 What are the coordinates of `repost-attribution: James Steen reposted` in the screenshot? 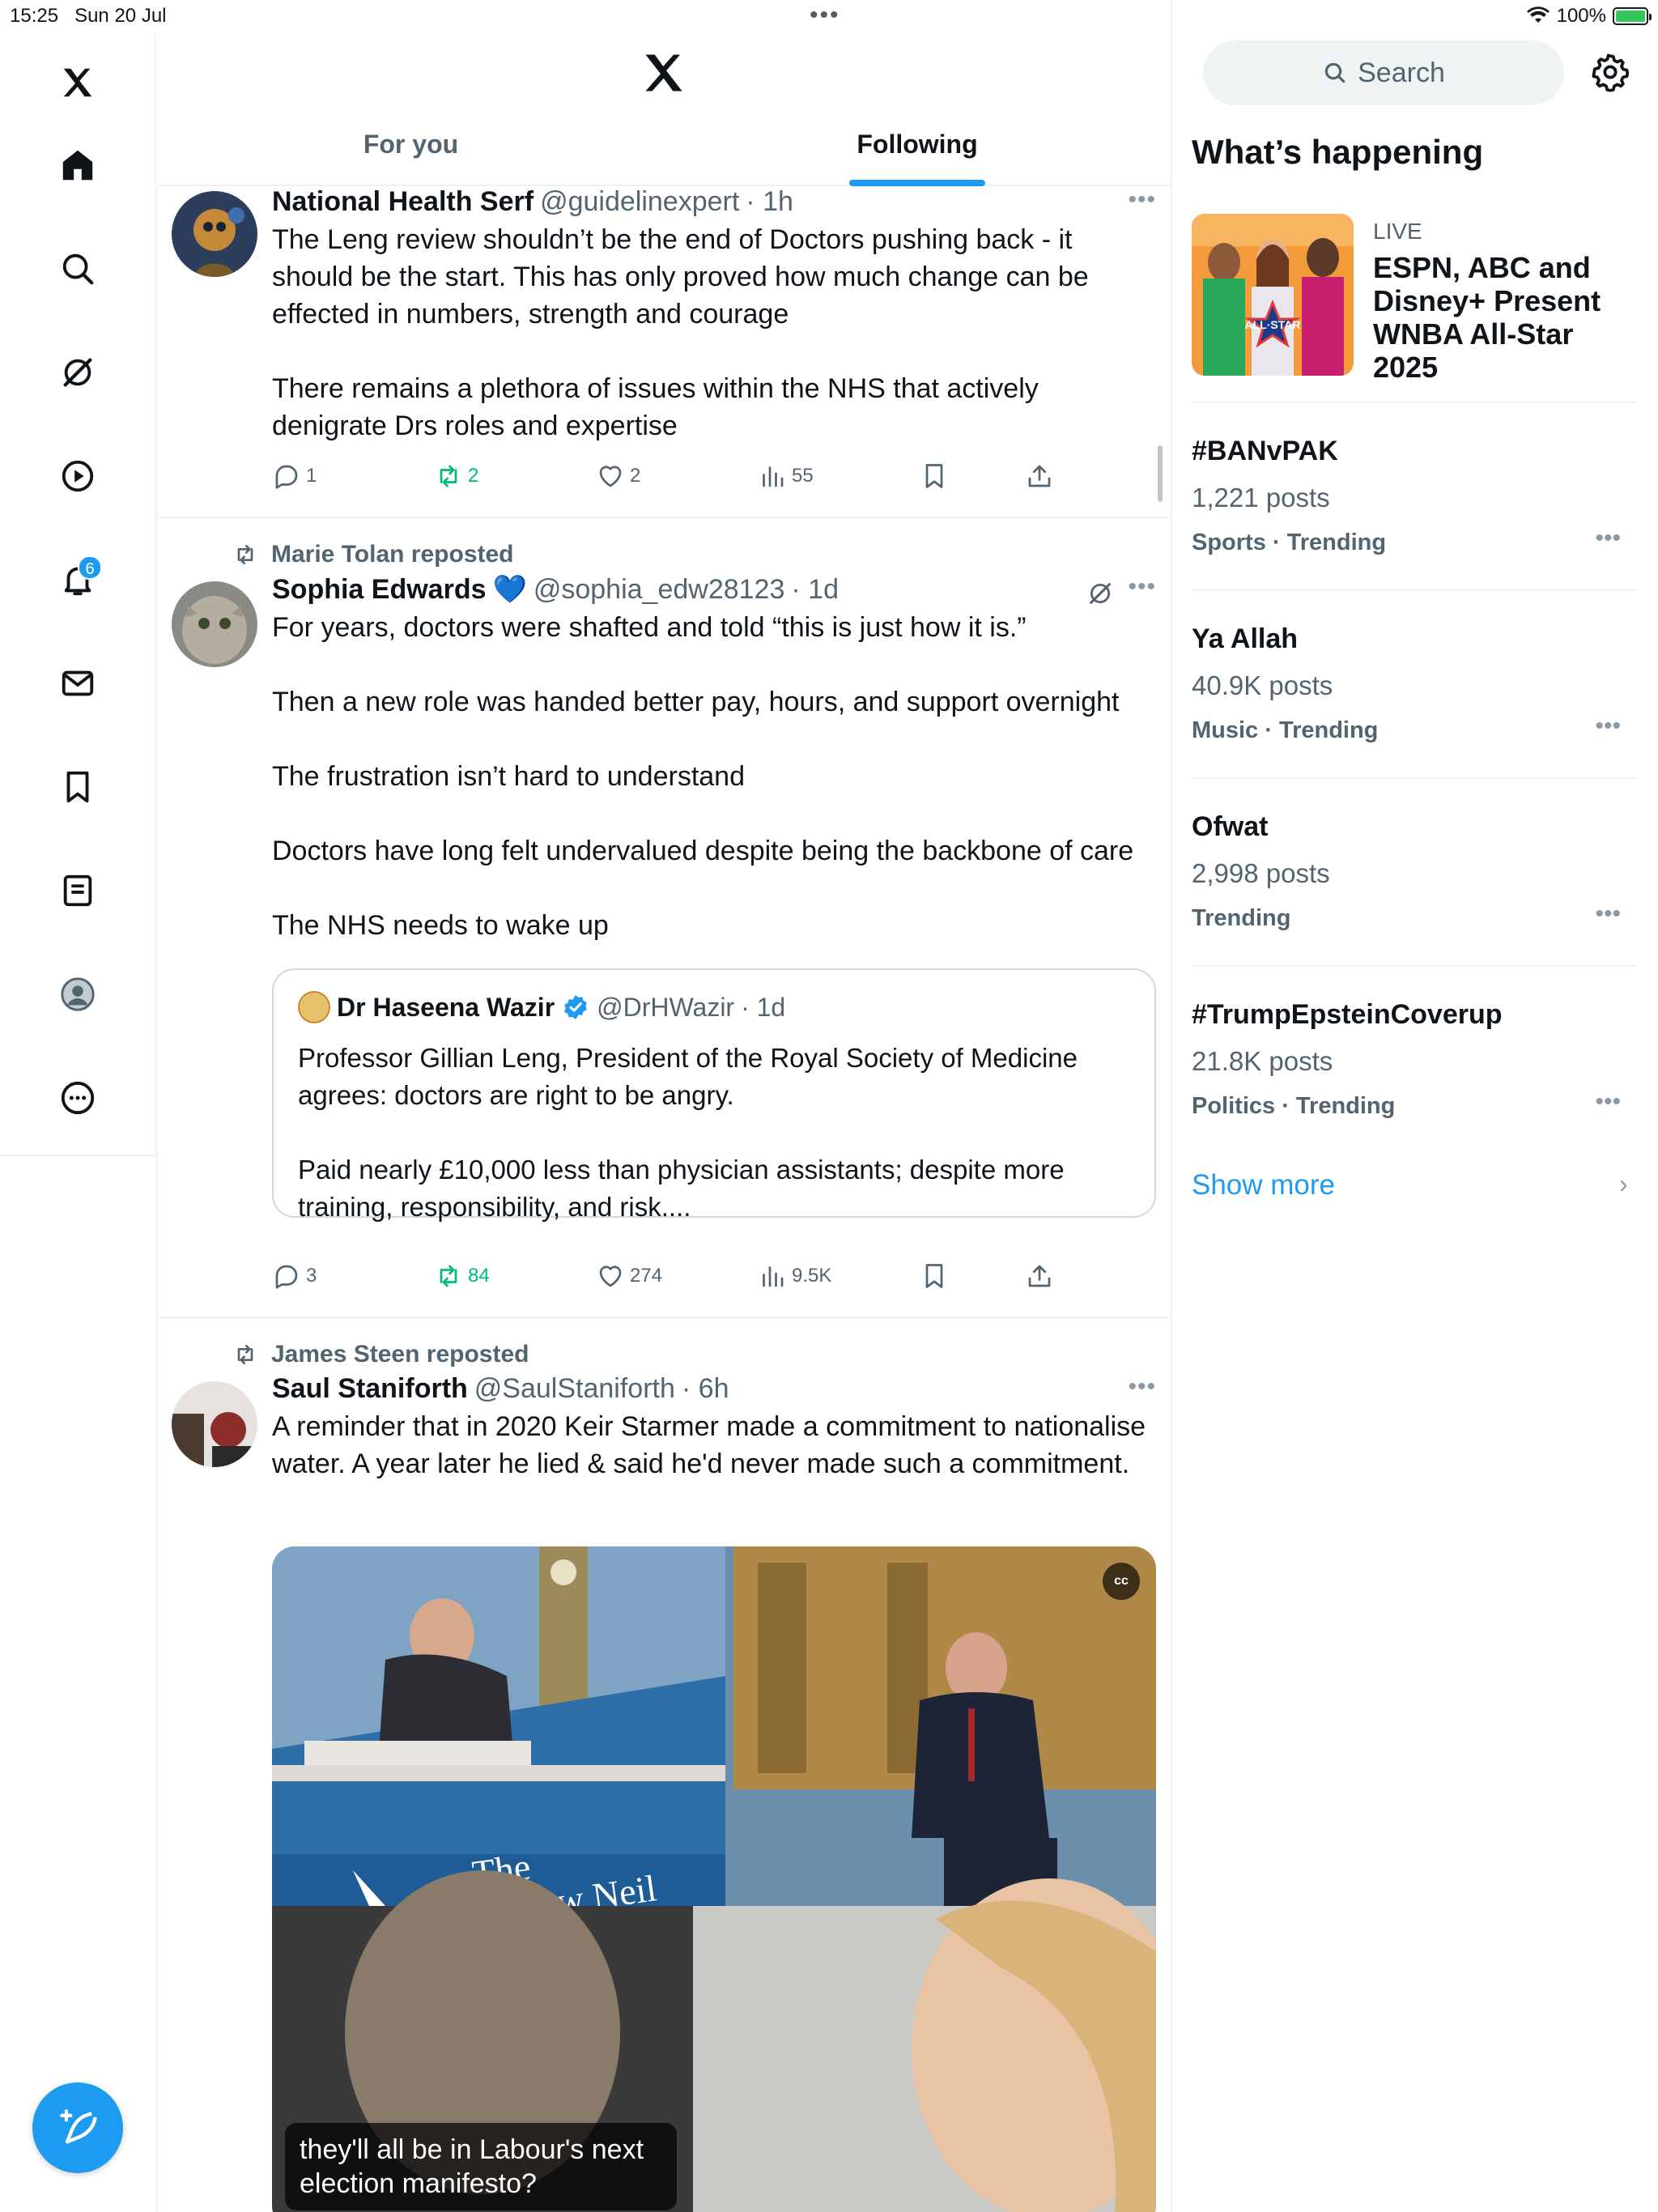 It's located at (380, 1355).